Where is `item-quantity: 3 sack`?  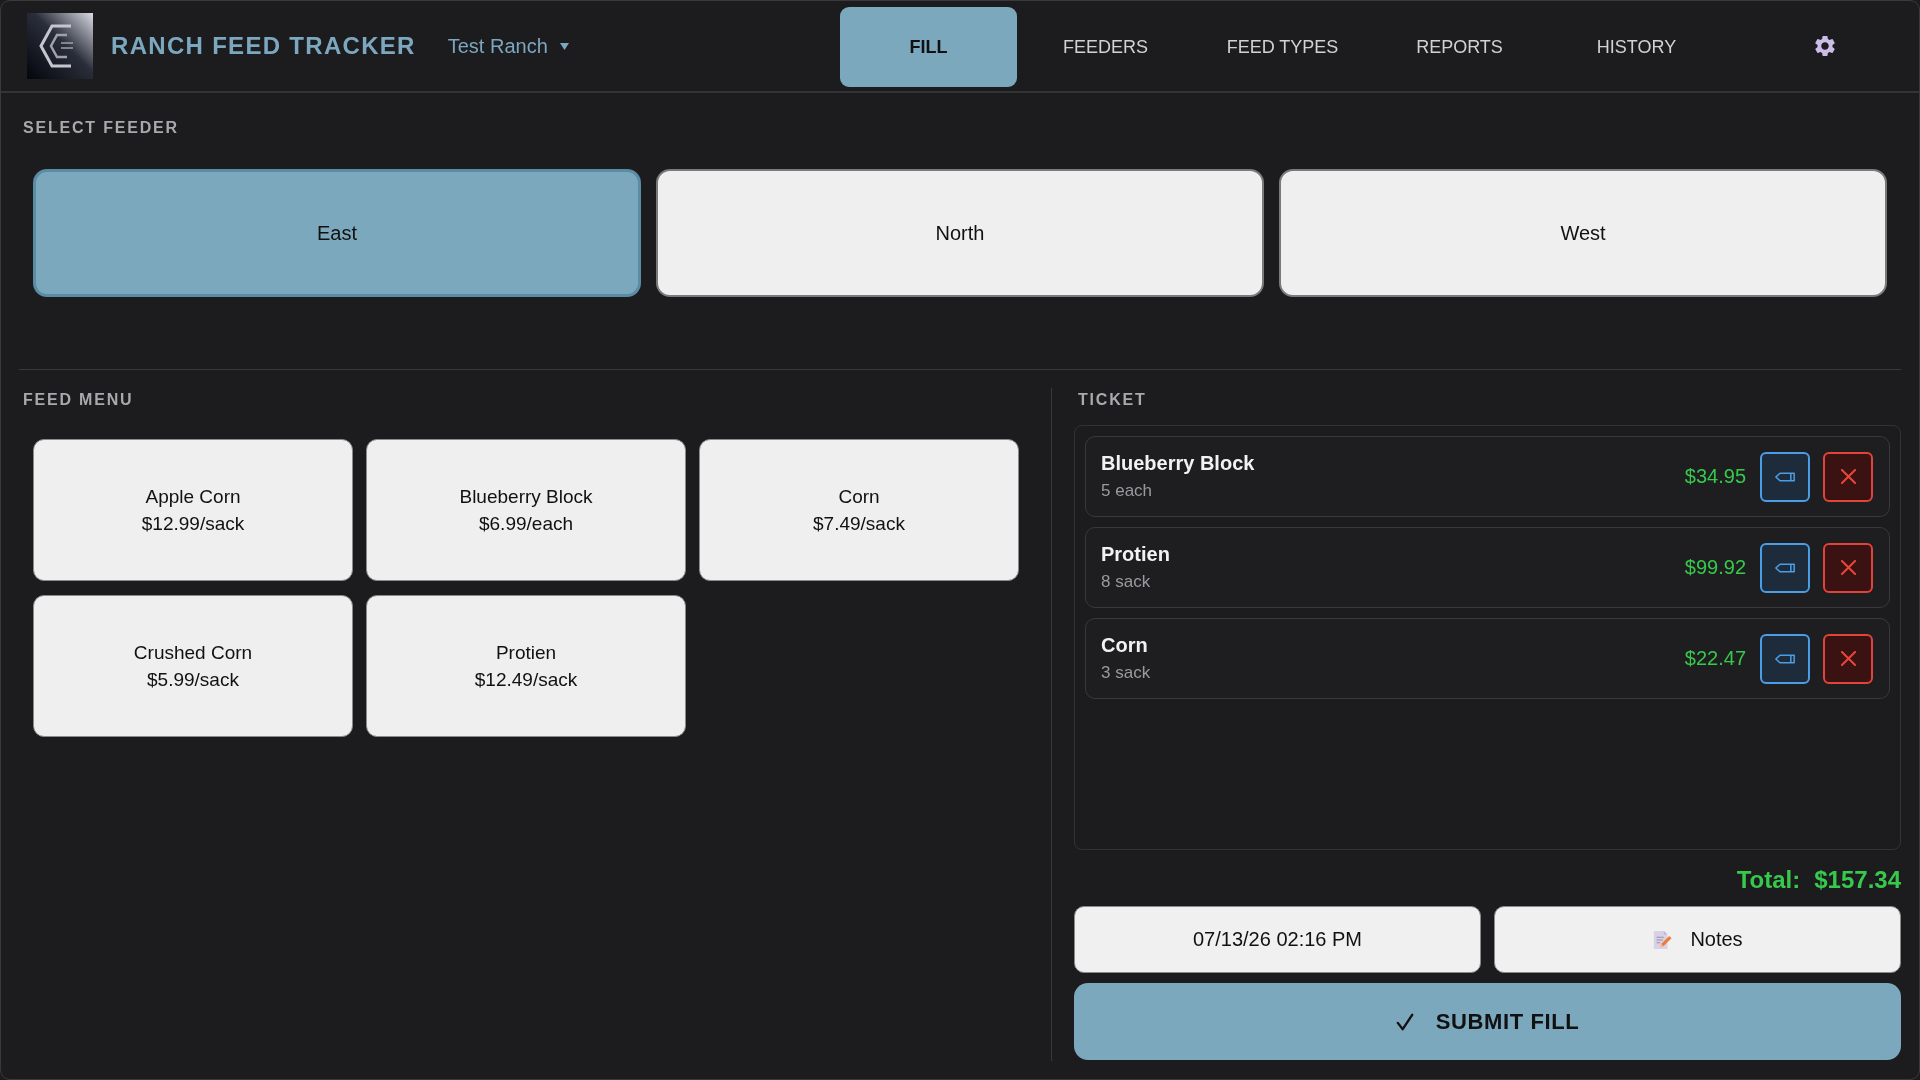 item-quantity: 3 sack is located at coordinates (1126, 673).